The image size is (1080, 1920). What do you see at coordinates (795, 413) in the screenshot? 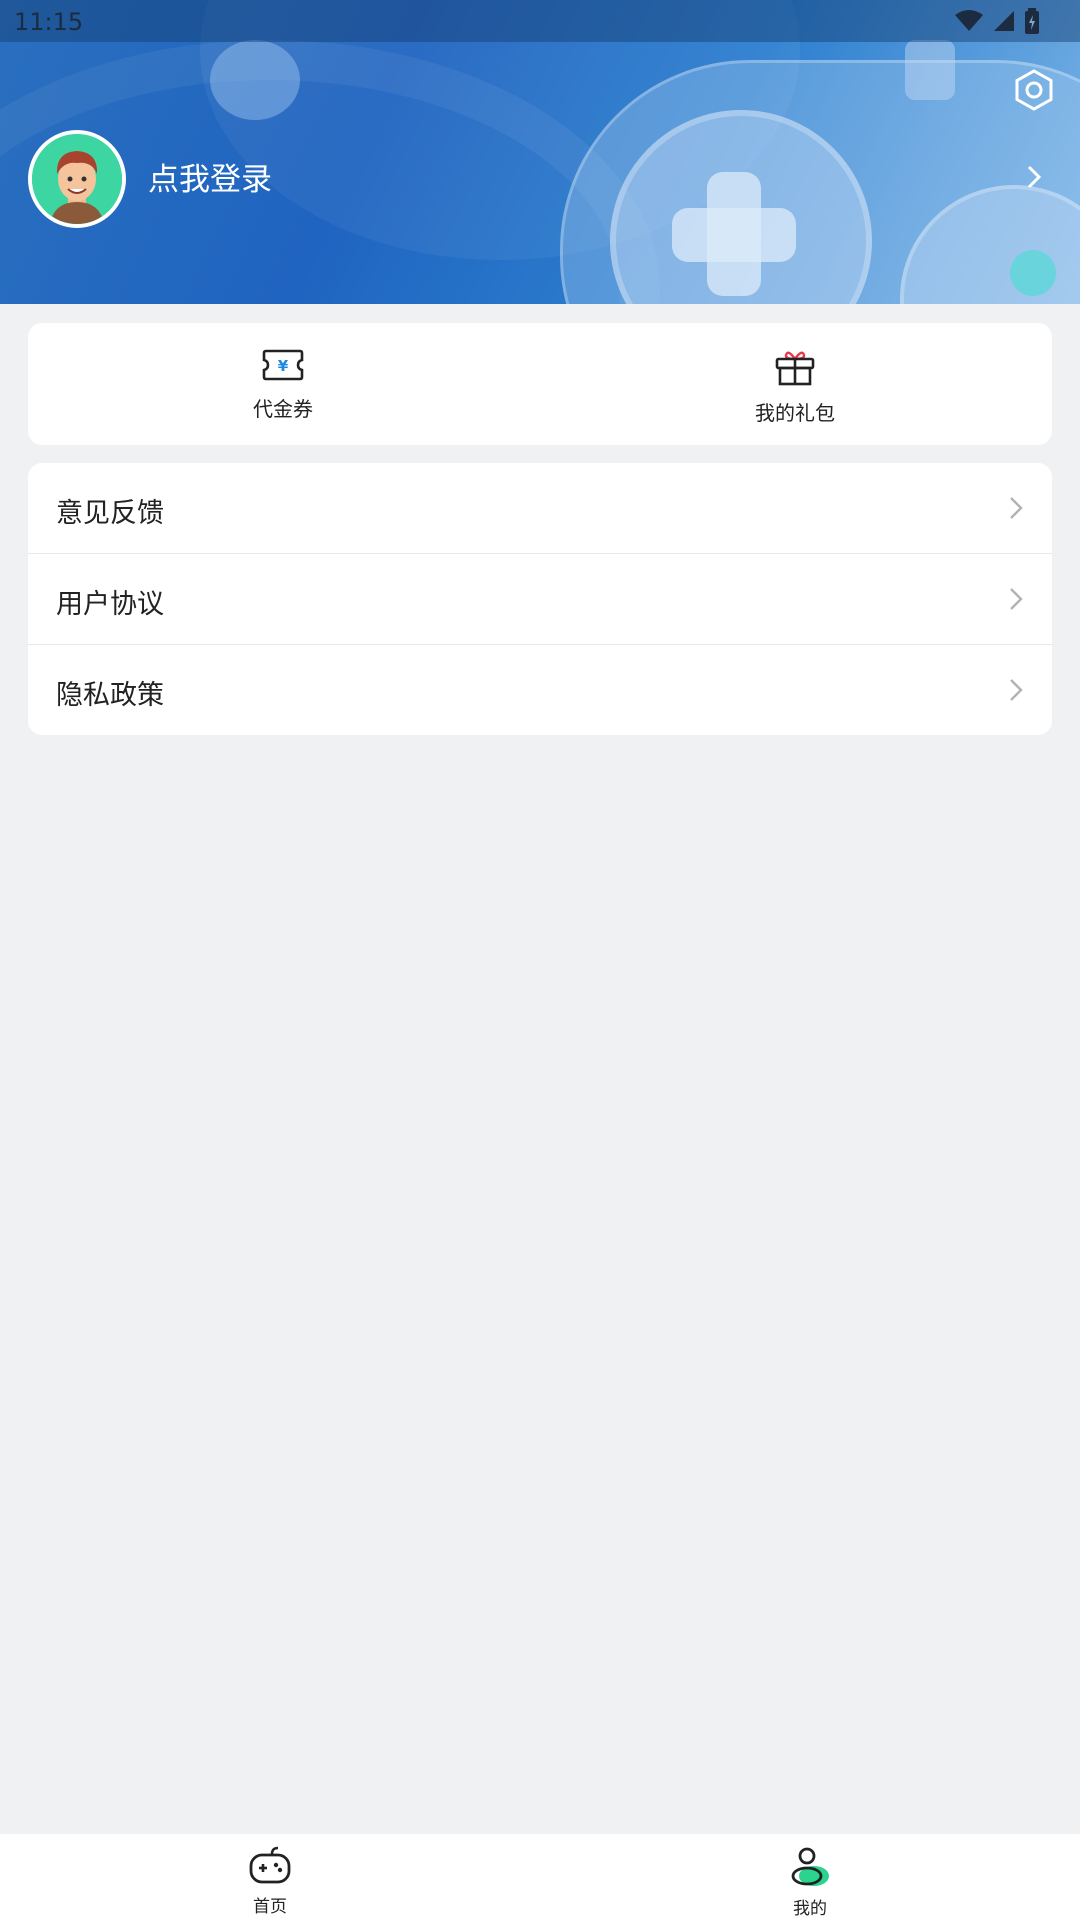
I see `gifts-label: 我的礼包` at bounding box center [795, 413].